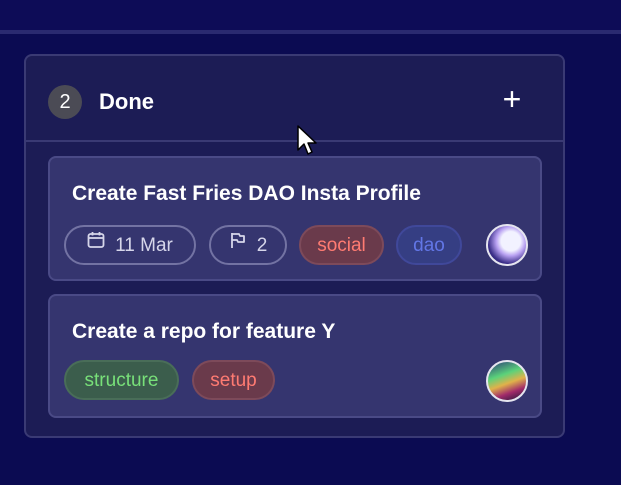 The height and width of the screenshot is (485, 621). Describe the element at coordinates (144, 245) in the screenshot. I see `due-date-text: 11 Mar` at that location.